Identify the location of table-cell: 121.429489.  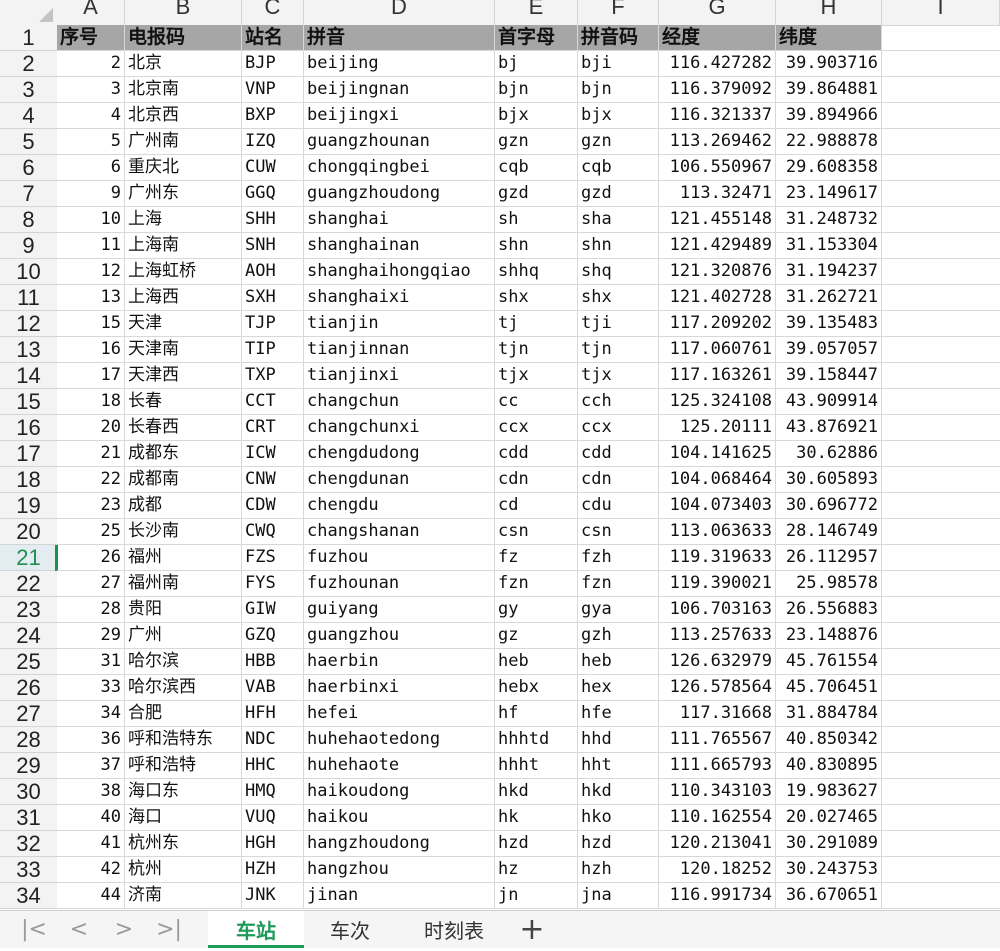
(717, 246).